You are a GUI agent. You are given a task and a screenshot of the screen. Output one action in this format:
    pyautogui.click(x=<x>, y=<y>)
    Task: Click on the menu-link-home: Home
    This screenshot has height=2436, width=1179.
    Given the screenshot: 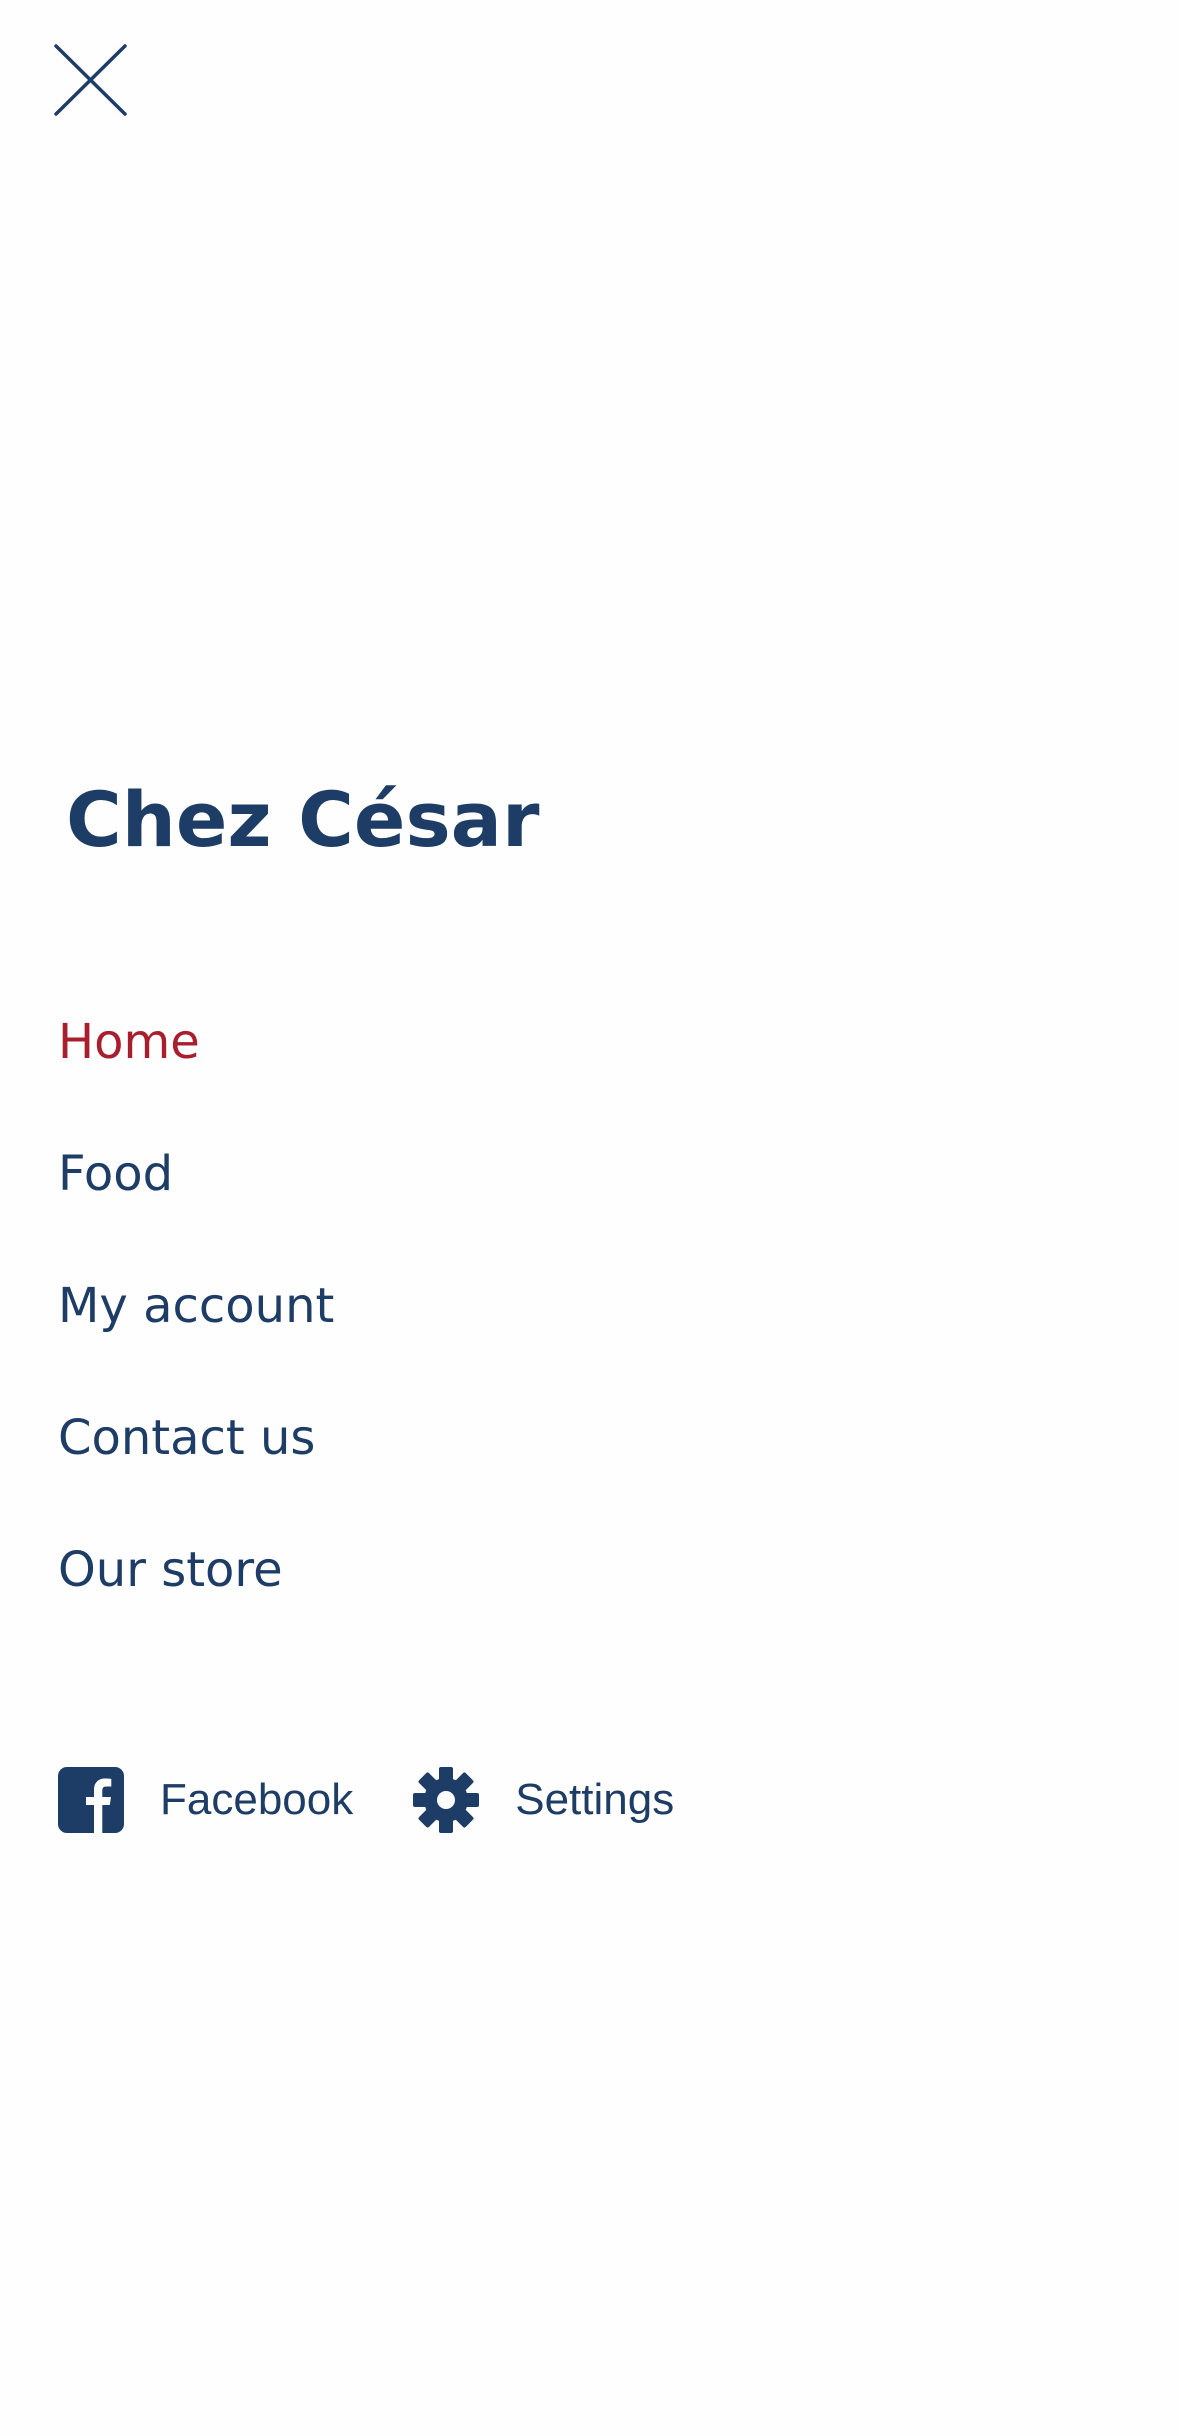 What is the action you would take?
    pyautogui.click(x=129, y=1042)
    